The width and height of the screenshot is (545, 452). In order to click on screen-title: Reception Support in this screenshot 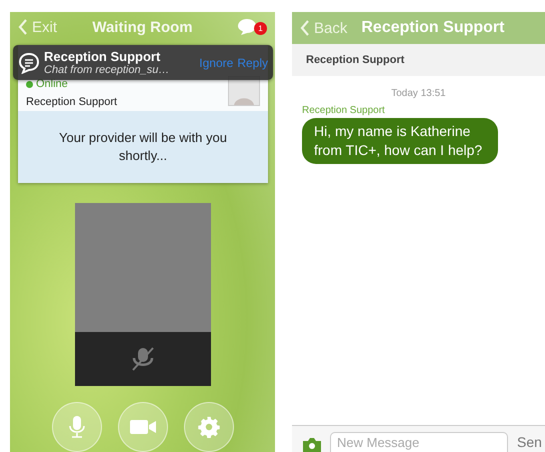, I will do `click(432, 28)`.